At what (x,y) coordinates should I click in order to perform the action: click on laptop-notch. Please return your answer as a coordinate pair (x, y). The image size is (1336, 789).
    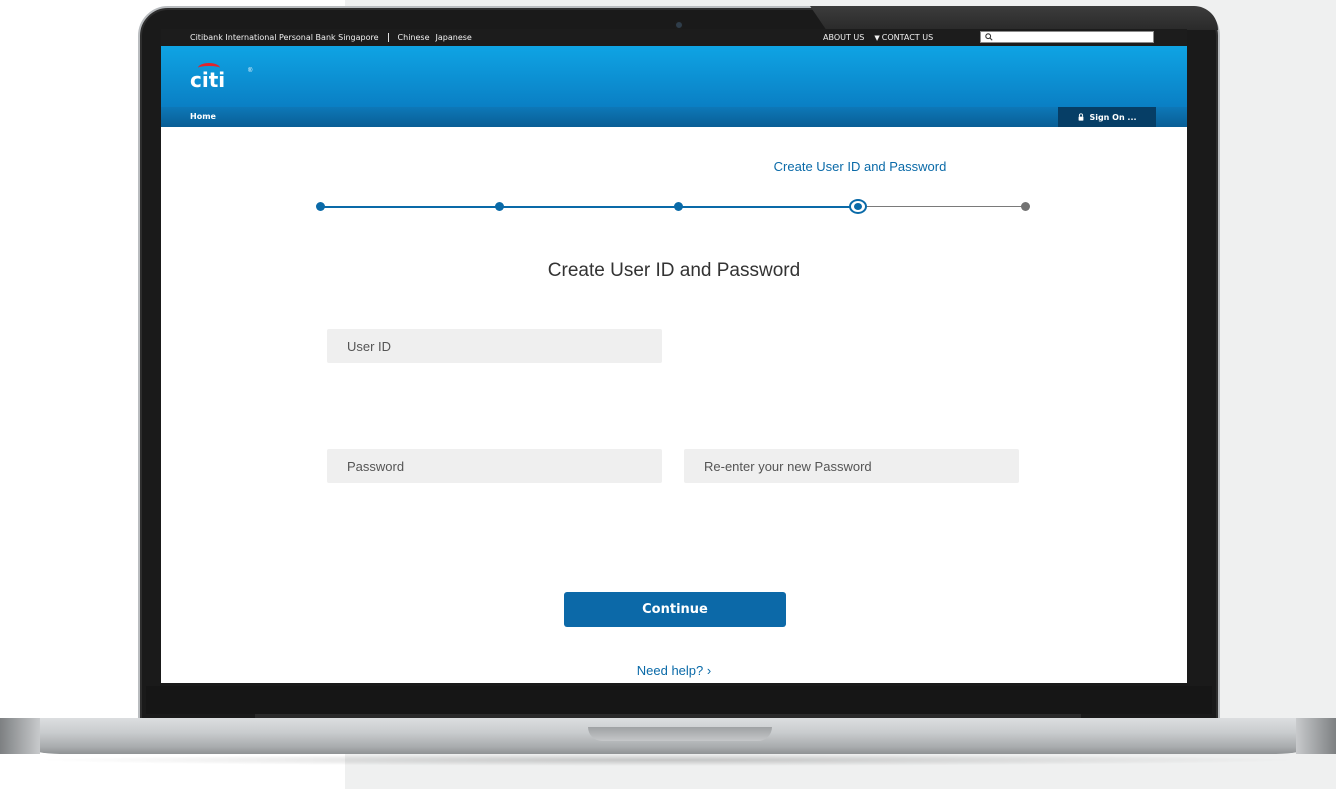
    Looking at the image, I should click on (680, 734).